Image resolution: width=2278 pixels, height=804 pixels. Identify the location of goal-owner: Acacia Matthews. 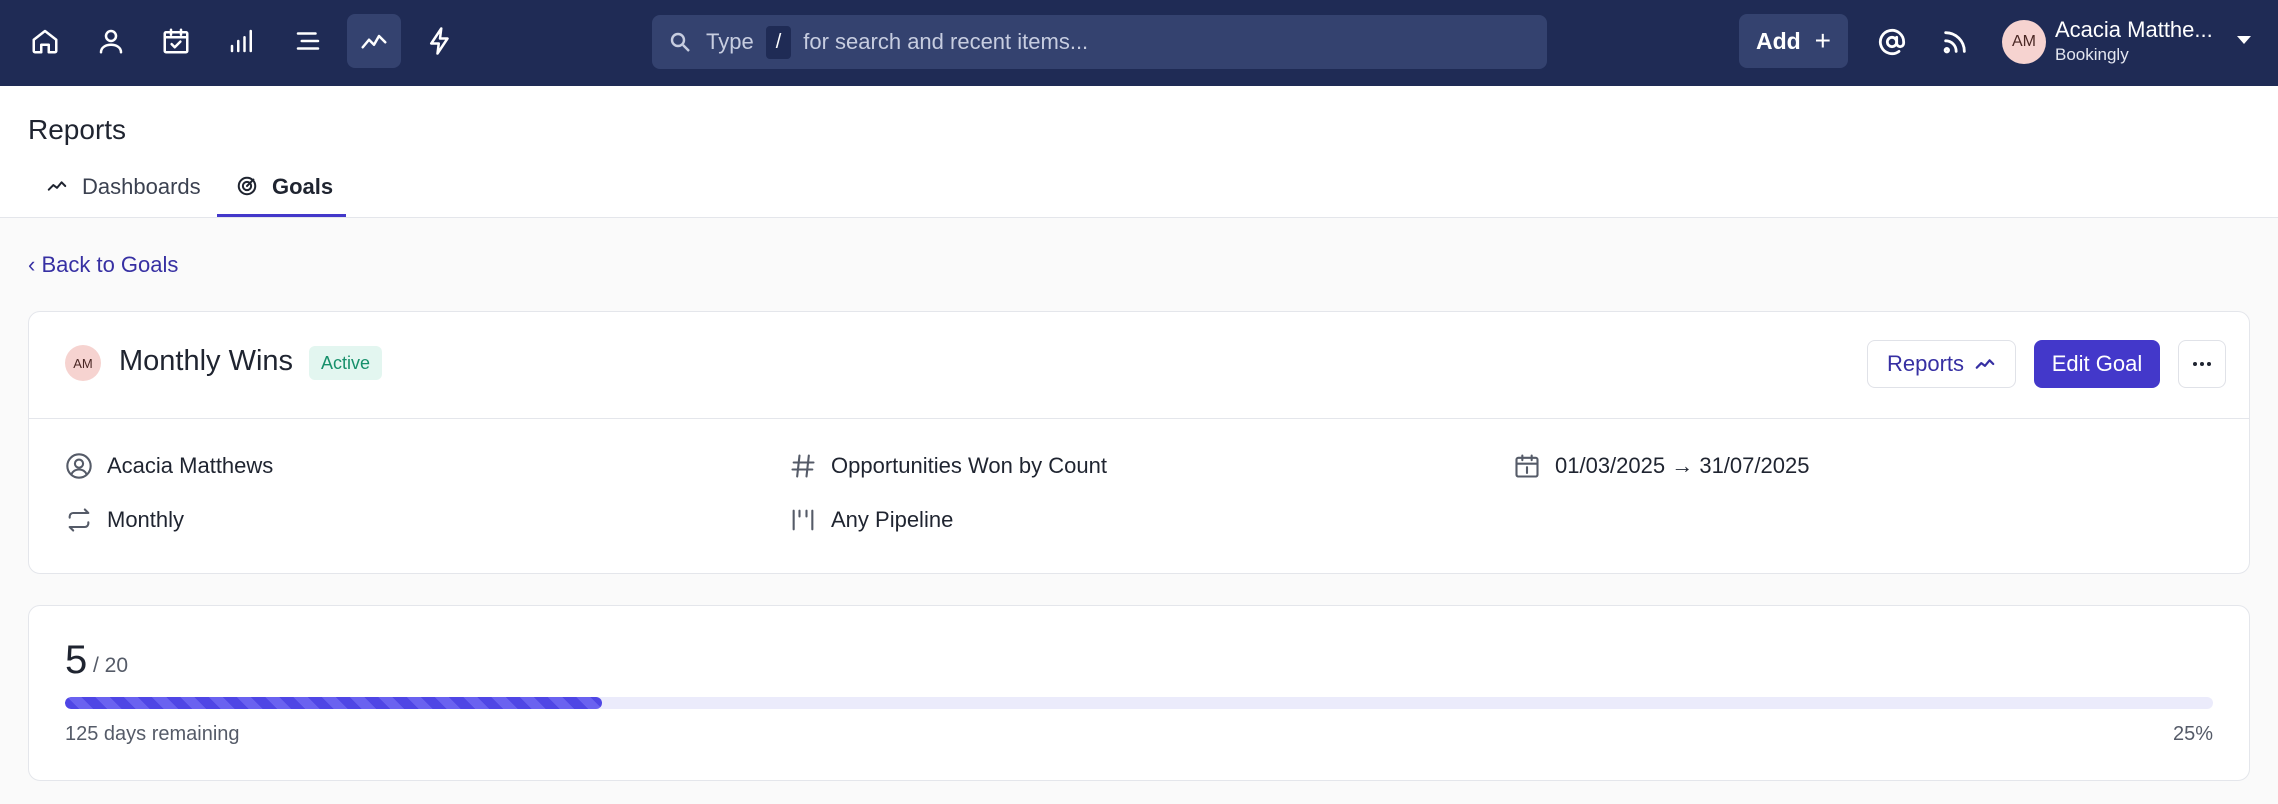
(169, 466).